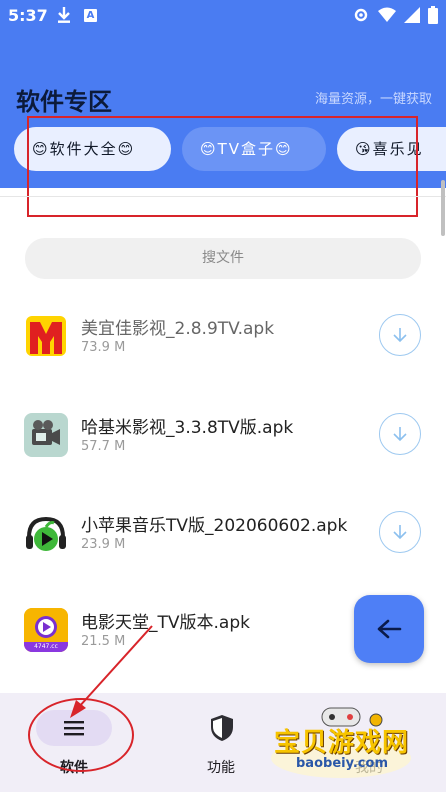 The height and width of the screenshot is (792, 446). Describe the element at coordinates (342, 763) in the screenshot. I see `watermark-url: baobeiy.com` at that location.